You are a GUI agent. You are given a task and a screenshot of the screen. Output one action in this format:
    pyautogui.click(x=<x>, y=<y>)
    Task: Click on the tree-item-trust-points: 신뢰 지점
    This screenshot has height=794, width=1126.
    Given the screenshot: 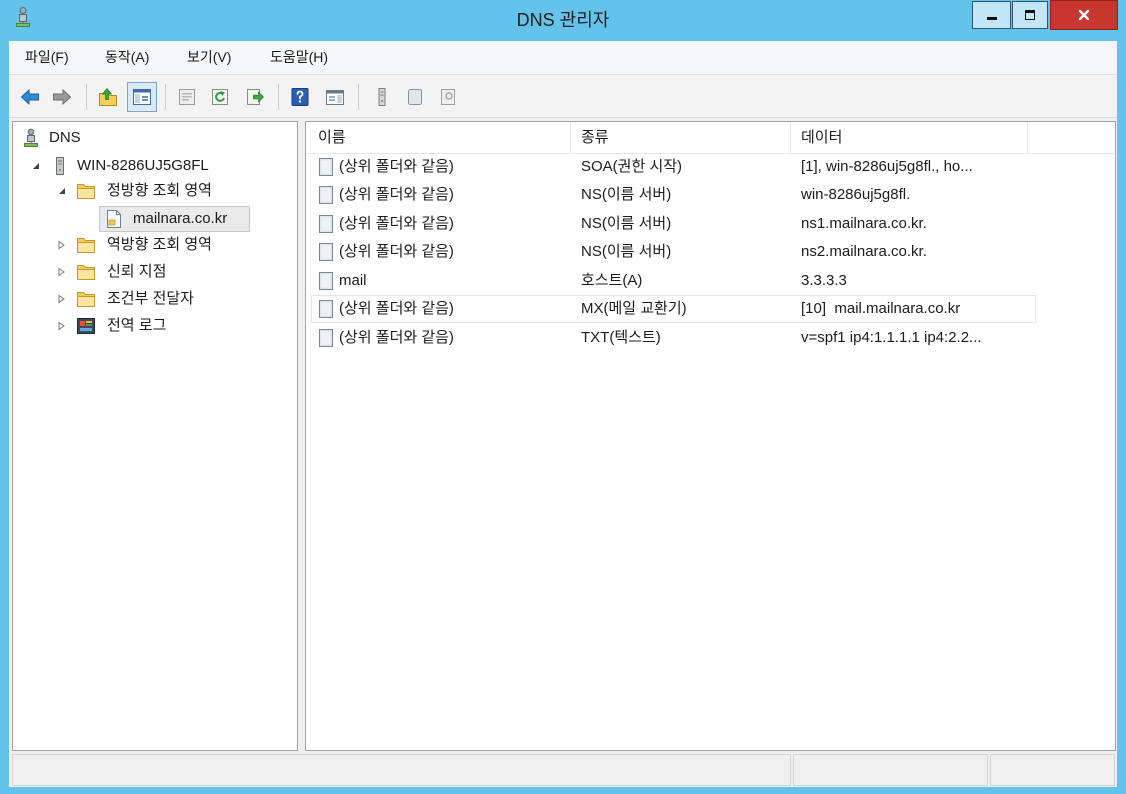 What is the action you would take?
    pyautogui.click(x=155, y=272)
    